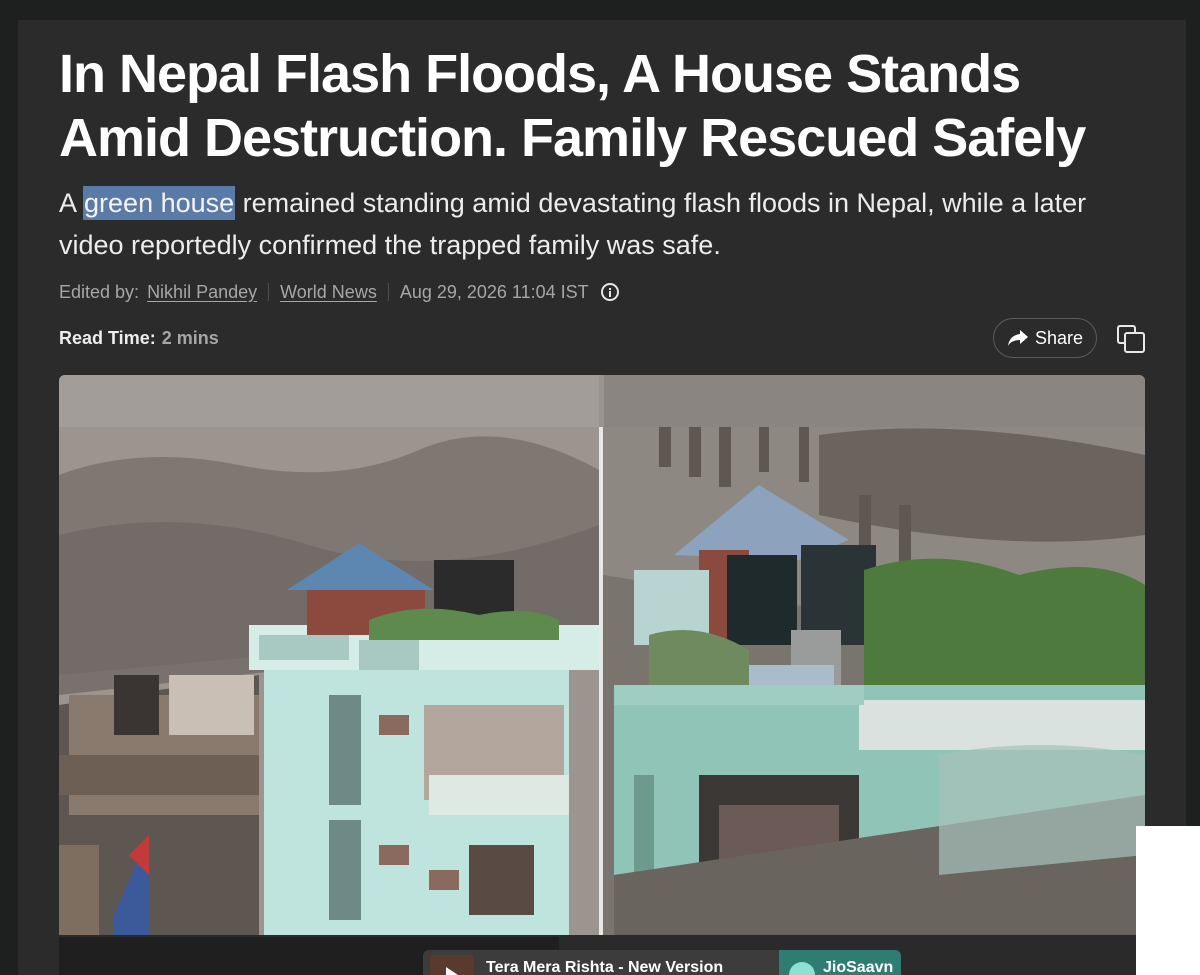  I want to click on brand-logo-icon, so click(802, 968).